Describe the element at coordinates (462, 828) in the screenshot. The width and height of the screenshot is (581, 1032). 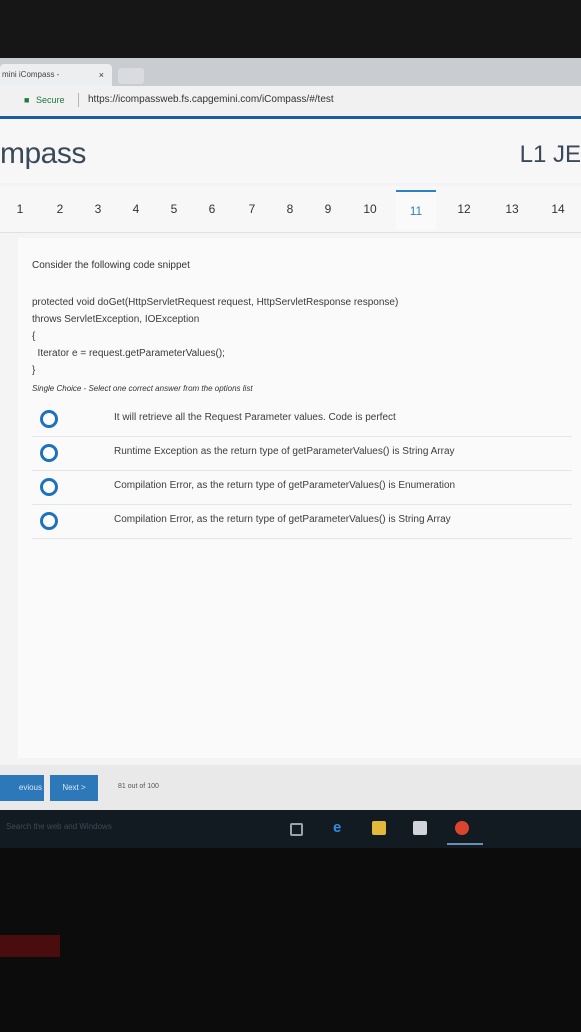
I see `chrome-icon` at that location.